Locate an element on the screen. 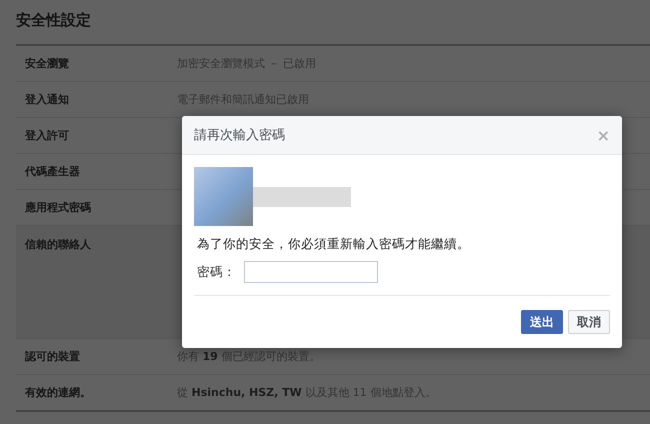 Image resolution: width=650 pixels, height=424 pixels. dialog-title: 請再次輸入密碼 is located at coordinates (239, 135).